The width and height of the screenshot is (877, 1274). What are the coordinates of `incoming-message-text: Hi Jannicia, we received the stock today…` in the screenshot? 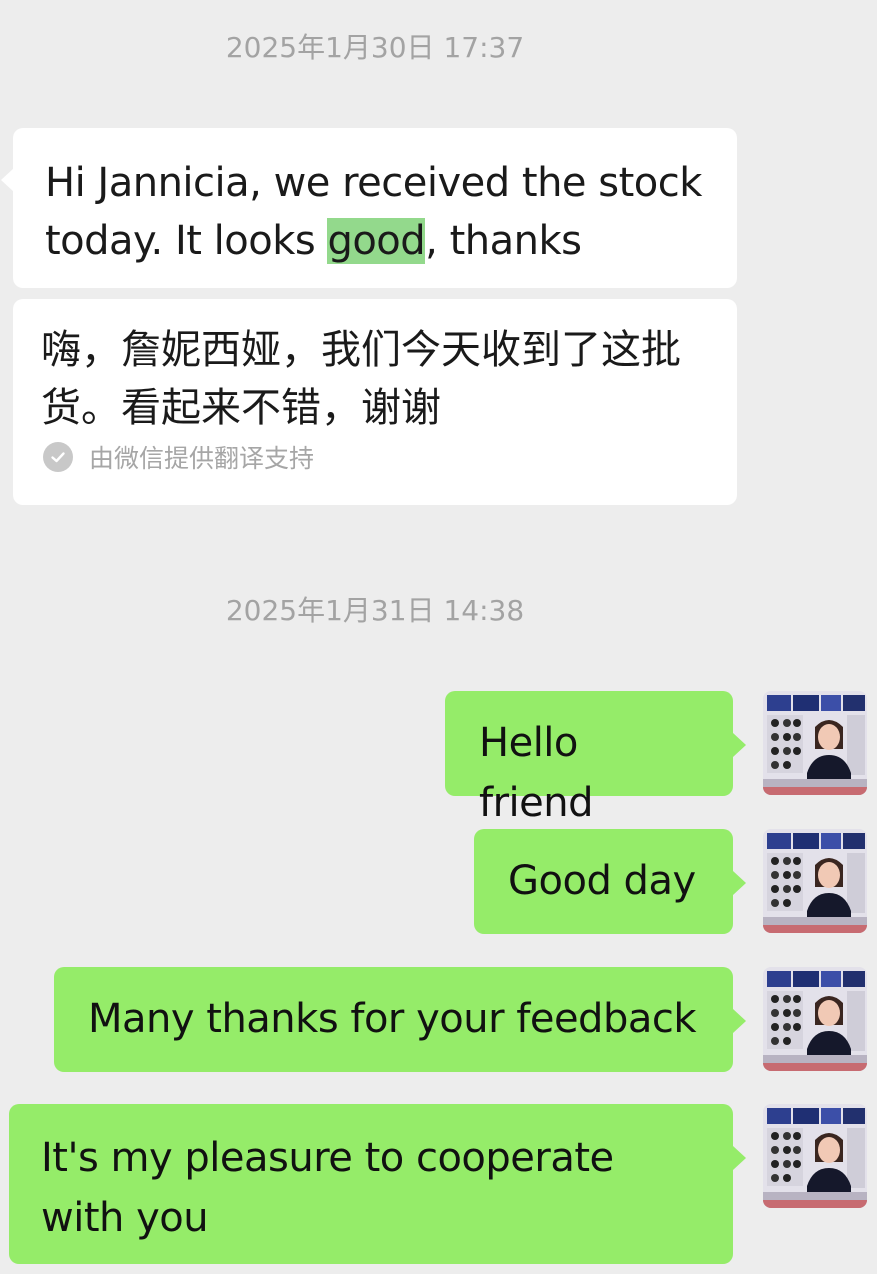 It's located at (373, 212).